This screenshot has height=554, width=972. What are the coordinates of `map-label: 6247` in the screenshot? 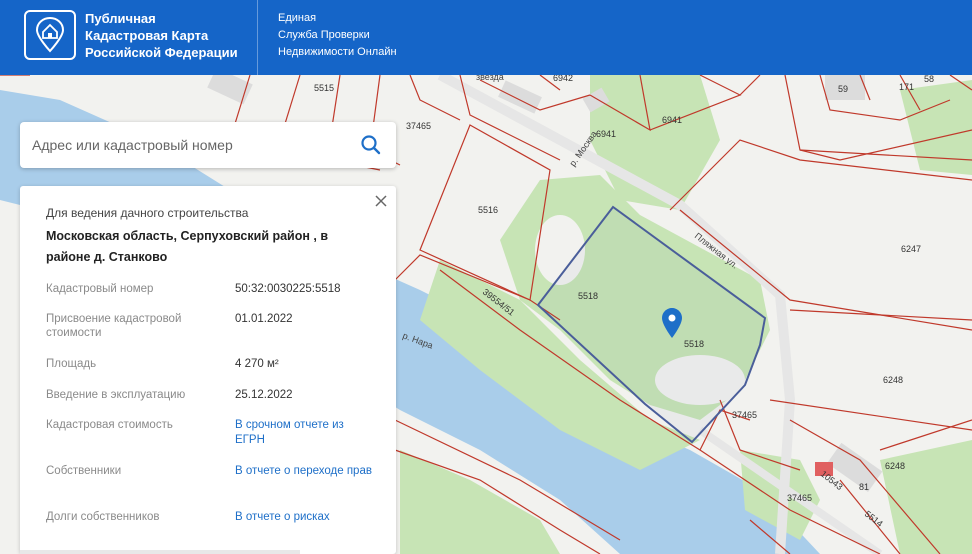 It's located at (911, 249).